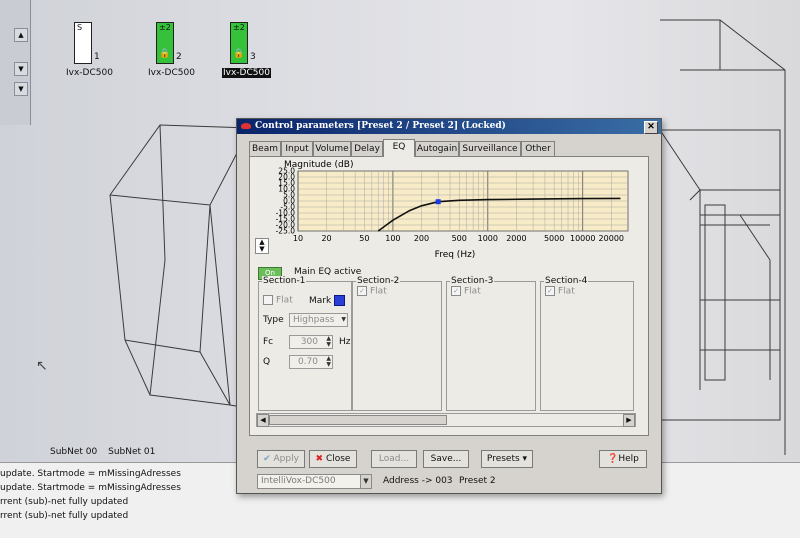 The image size is (800, 538). I want to click on tree-panel: ▲ ▼ ▼, so click(15, 62).